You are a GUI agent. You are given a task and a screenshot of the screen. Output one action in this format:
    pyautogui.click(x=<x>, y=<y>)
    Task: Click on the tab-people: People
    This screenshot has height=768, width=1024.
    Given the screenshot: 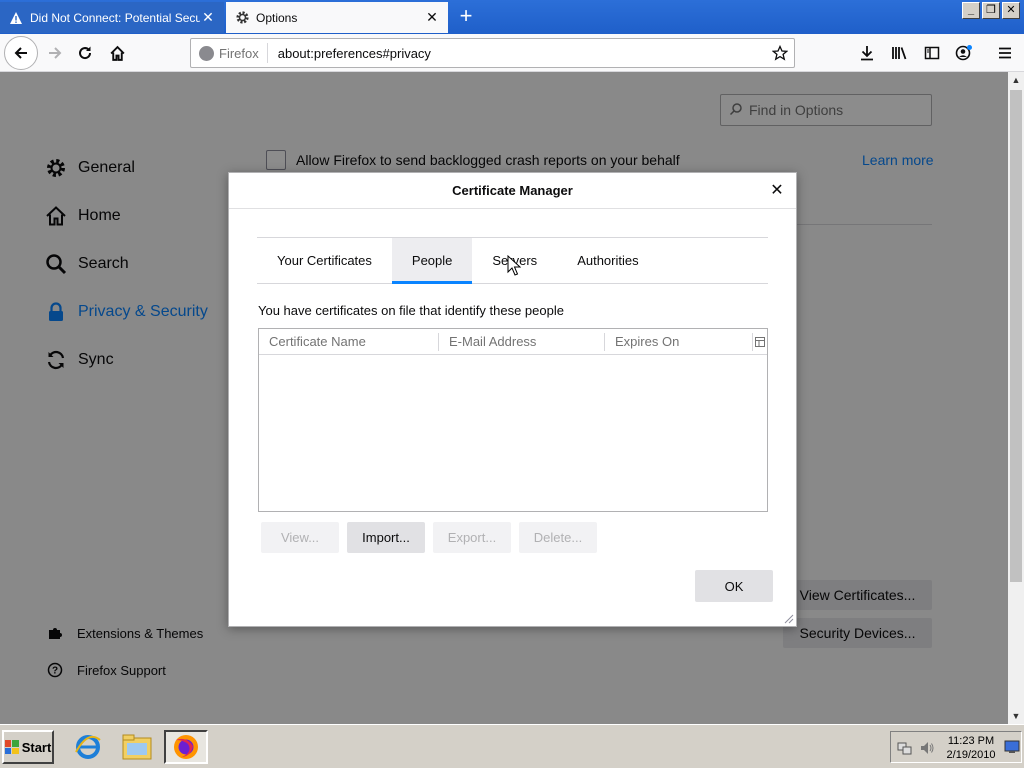 What is the action you would take?
    pyautogui.click(x=432, y=261)
    